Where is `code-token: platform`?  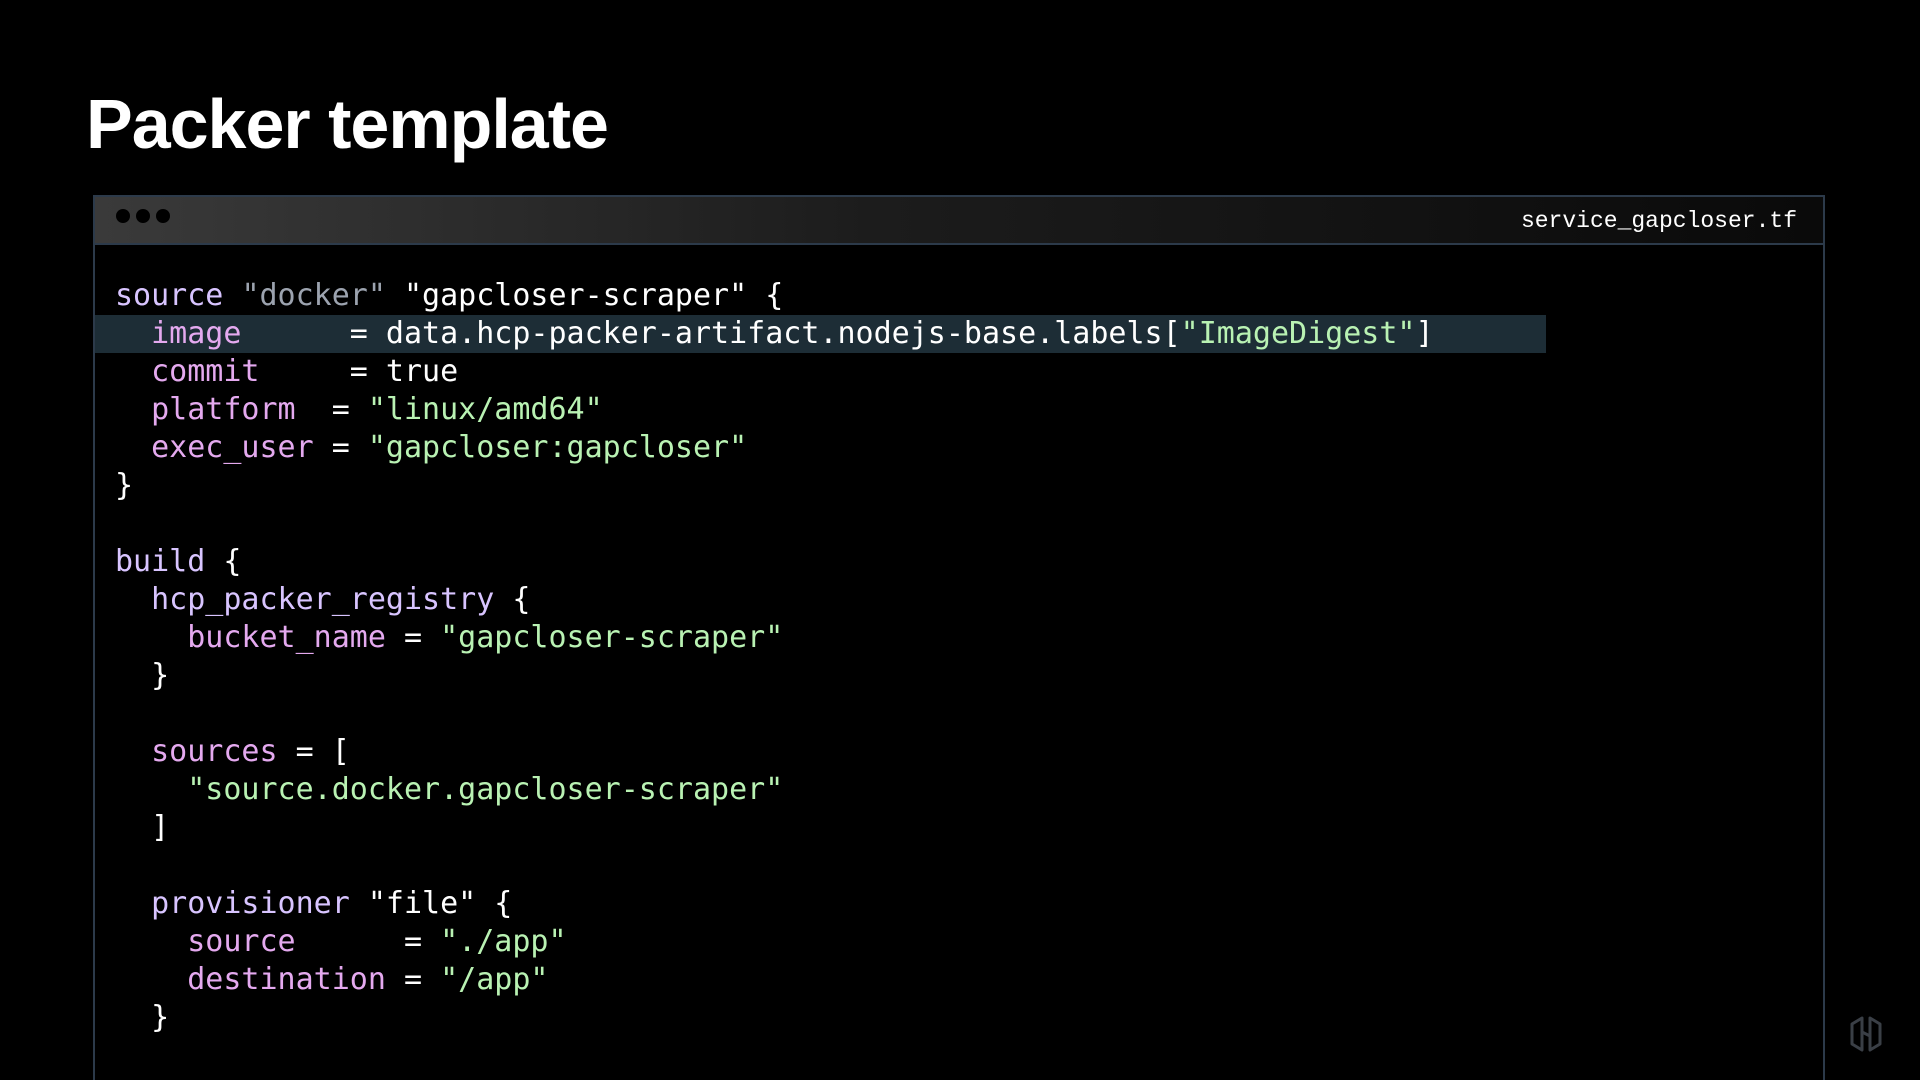 code-token: platform is located at coordinates (205, 409).